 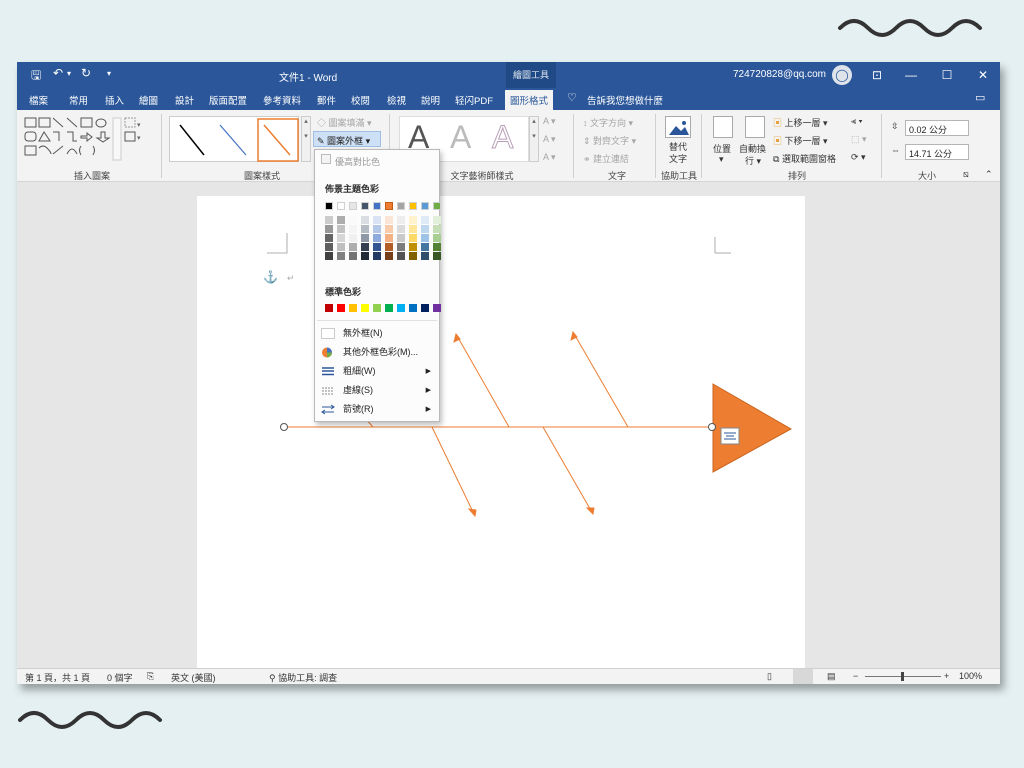 I want to click on undo-icon: ↶, so click(x=58, y=73).